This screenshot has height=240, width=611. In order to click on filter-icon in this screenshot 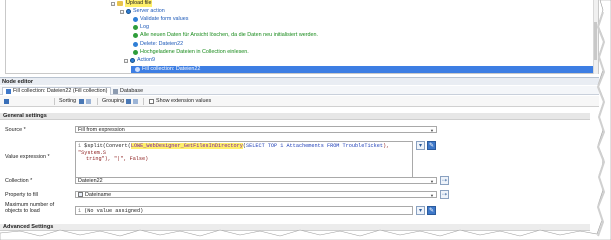, I will do `click(6, 101)`.